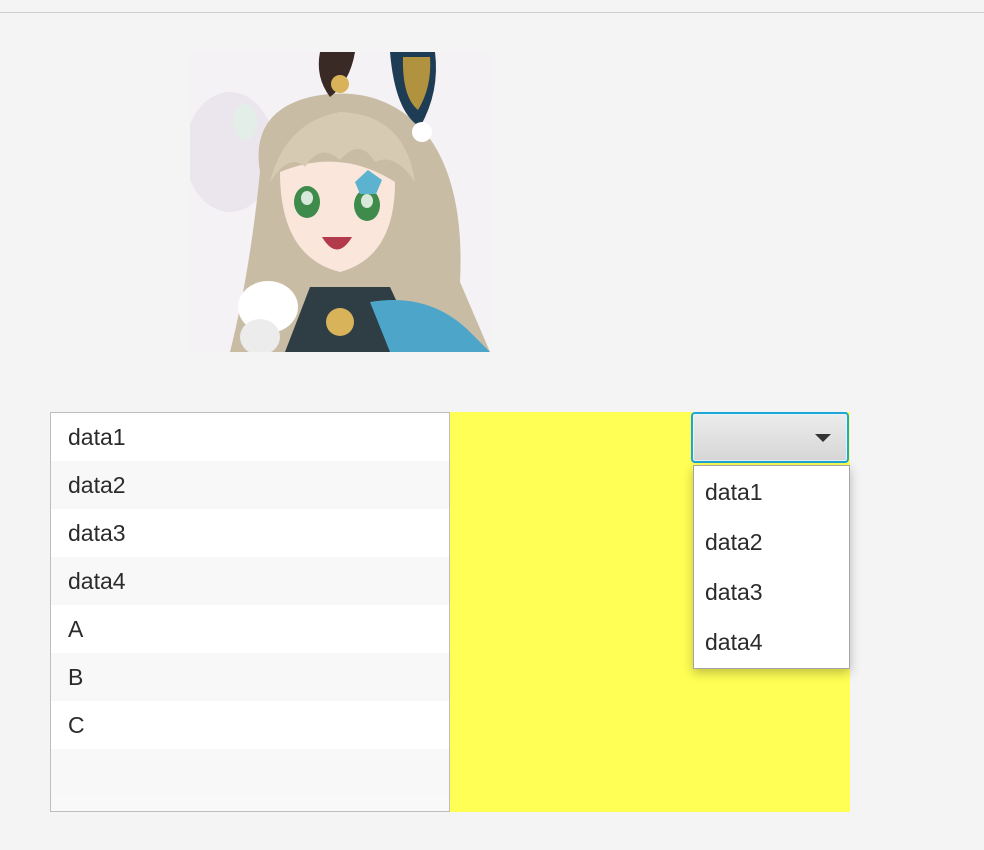 This screenshot has width=984, height=850. Describe the element at coordinates (492, 12) in the screenshot. I see `window-top-divider` at that location.